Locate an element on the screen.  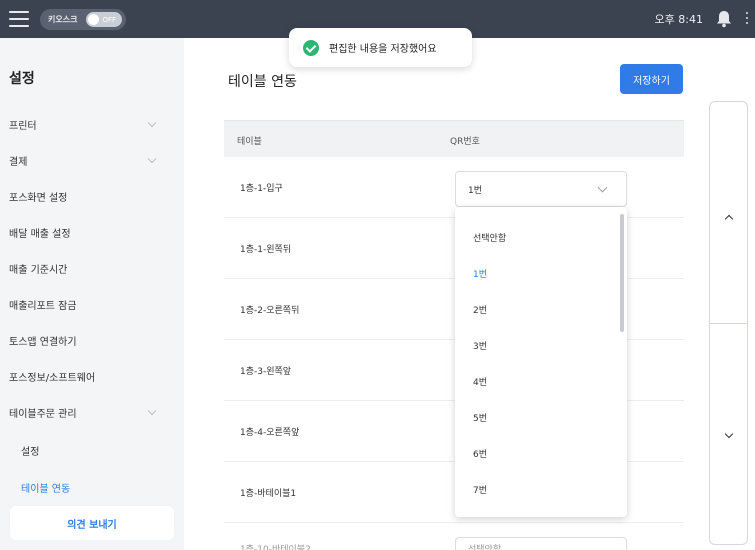
page-scroll-control is located at coordinates (728, 323).